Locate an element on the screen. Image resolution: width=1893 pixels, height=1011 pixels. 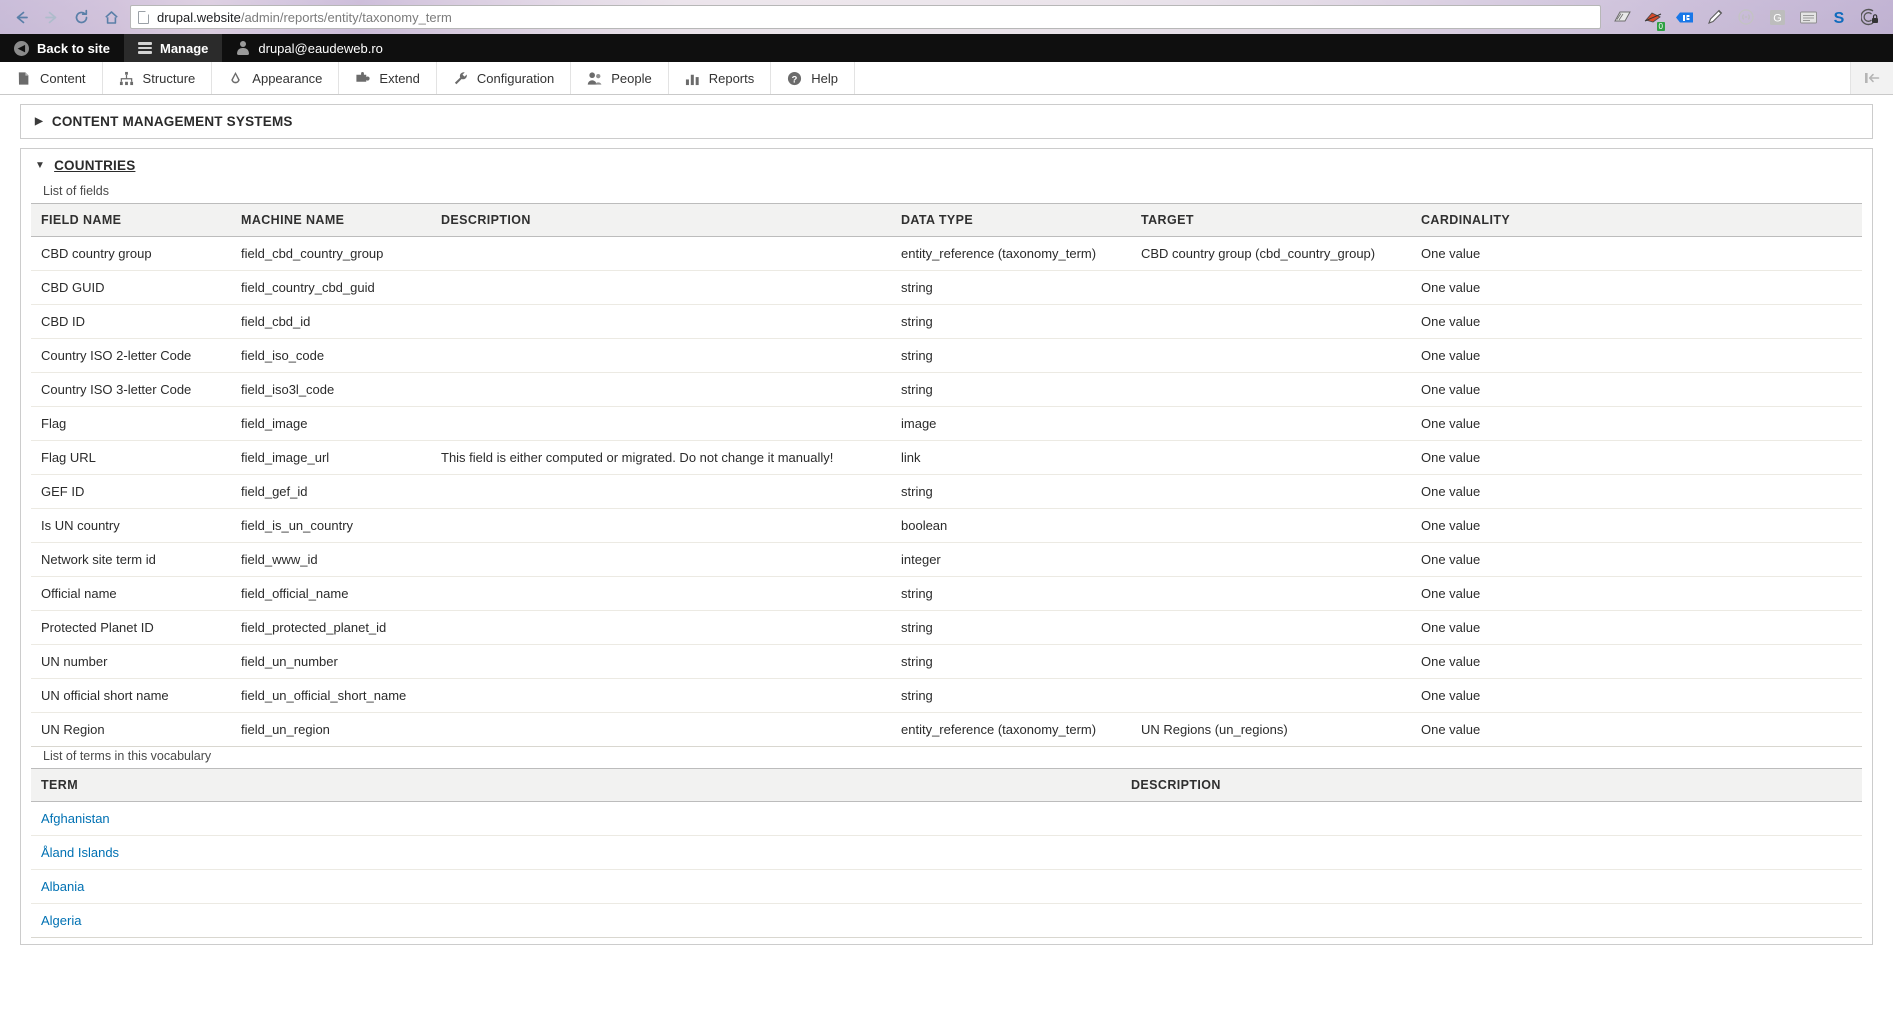
table-row: Åland Islands is located at coordinates (946, 852).